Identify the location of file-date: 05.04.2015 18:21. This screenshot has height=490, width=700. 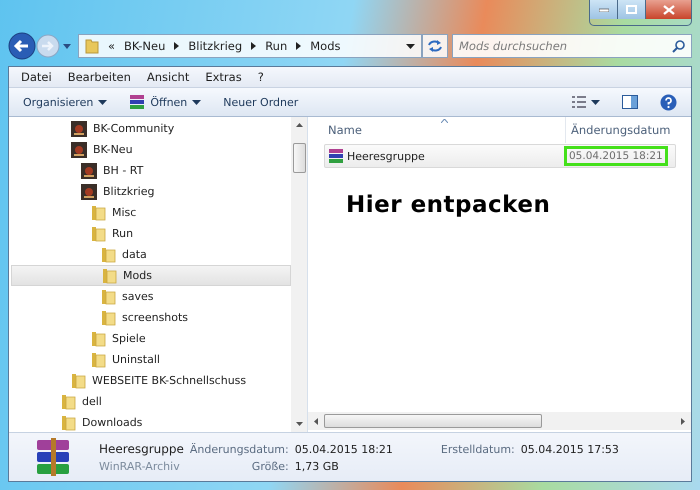
(616, 156).